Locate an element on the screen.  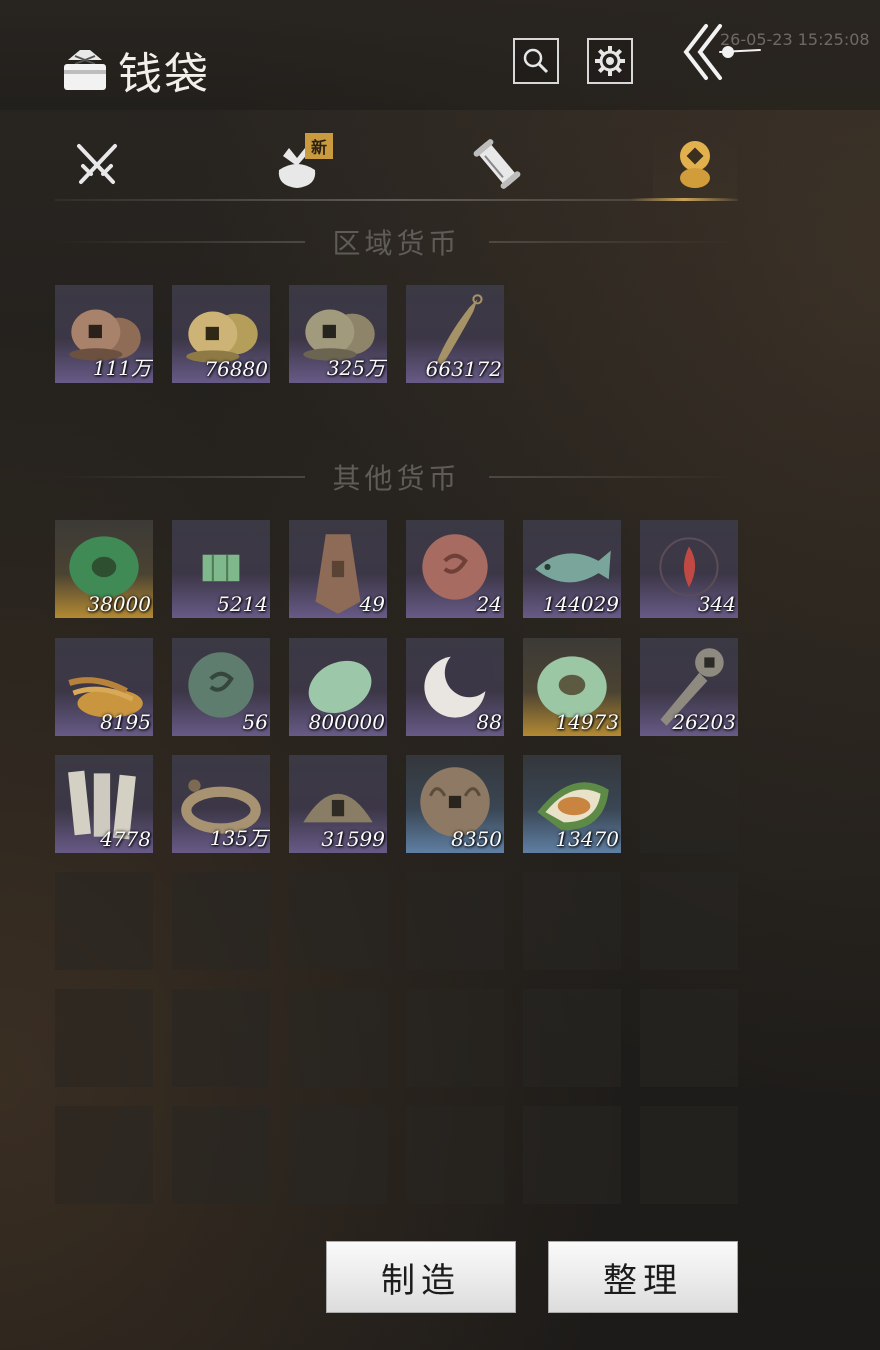
item-count: 14973 is located at coordinates (587, 722).